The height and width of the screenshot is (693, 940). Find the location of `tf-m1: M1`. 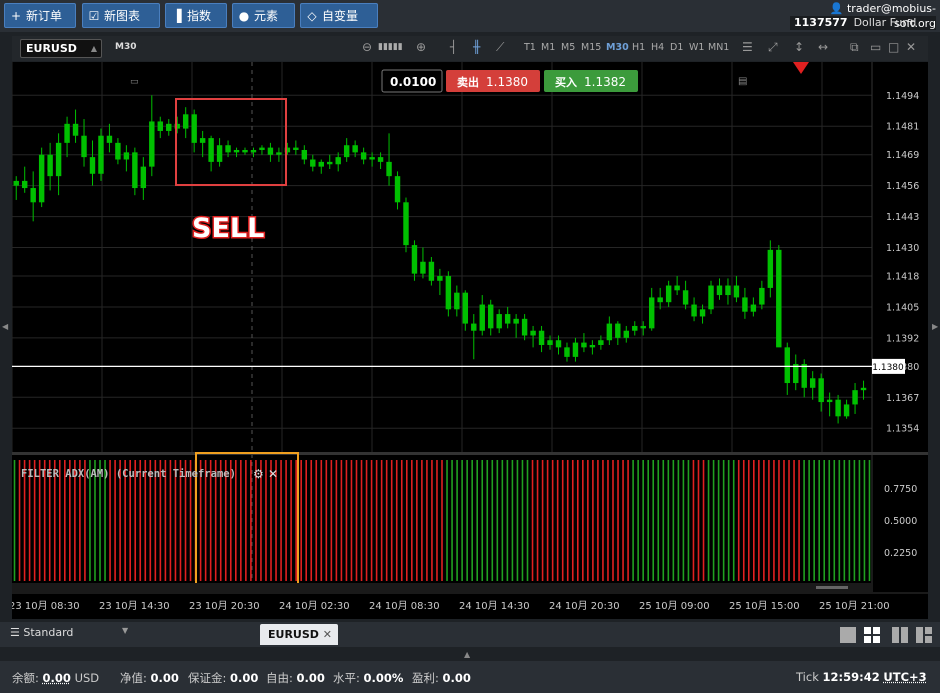

tf-m1: M1 is located at coordinates (548, 47).